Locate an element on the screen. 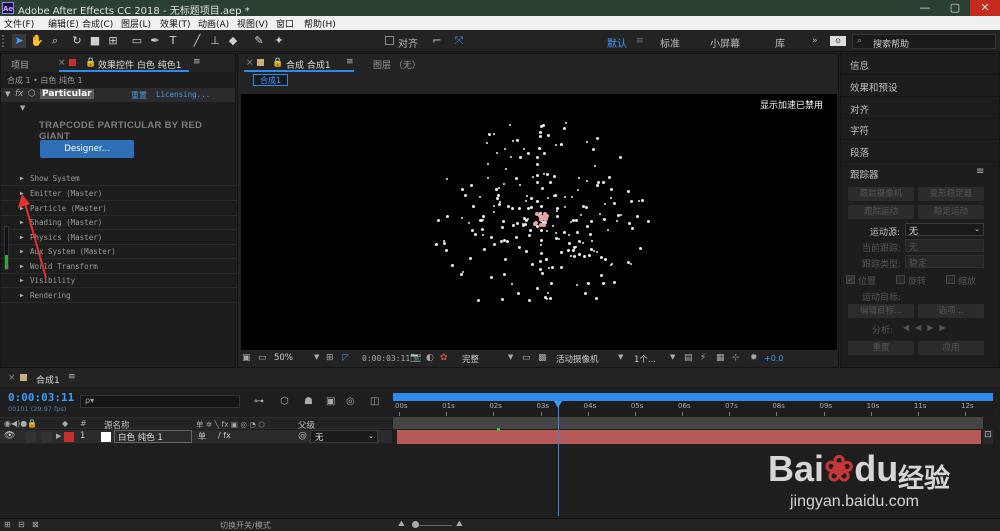 The width and height of the screenshot is (1000, 531). monitor-icon: ▭ is located at coordinates (262, 358).